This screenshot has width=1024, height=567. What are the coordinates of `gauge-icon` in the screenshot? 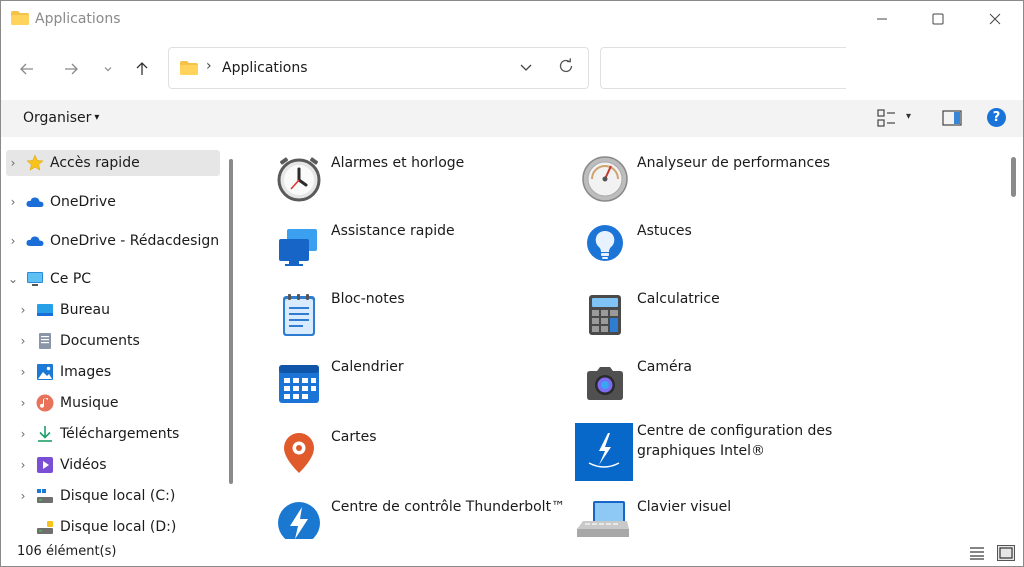 It's located at (605, 179).